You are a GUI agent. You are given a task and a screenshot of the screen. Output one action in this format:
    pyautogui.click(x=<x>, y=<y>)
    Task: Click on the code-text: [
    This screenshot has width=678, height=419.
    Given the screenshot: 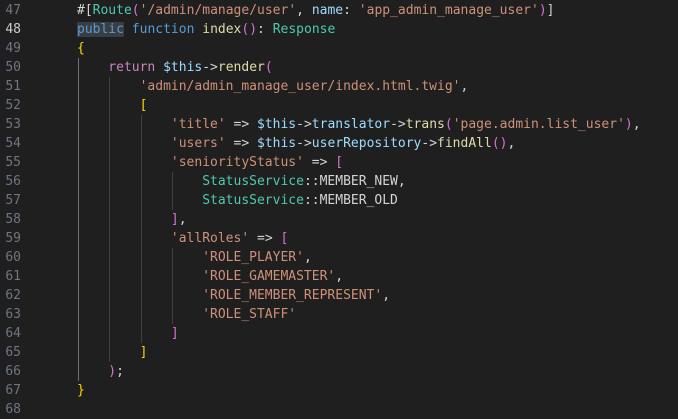 What is the action you would take?
    pyautogui.click(x=144, y=105)
    